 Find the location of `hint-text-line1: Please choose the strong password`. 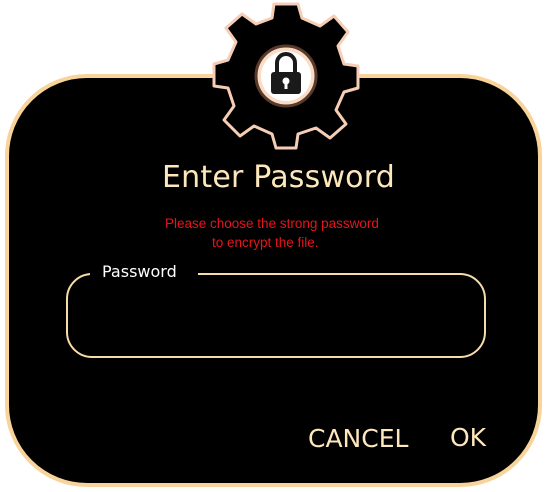

hint-text-line1: Please choose the strong password is located at coordinates (272, 223).